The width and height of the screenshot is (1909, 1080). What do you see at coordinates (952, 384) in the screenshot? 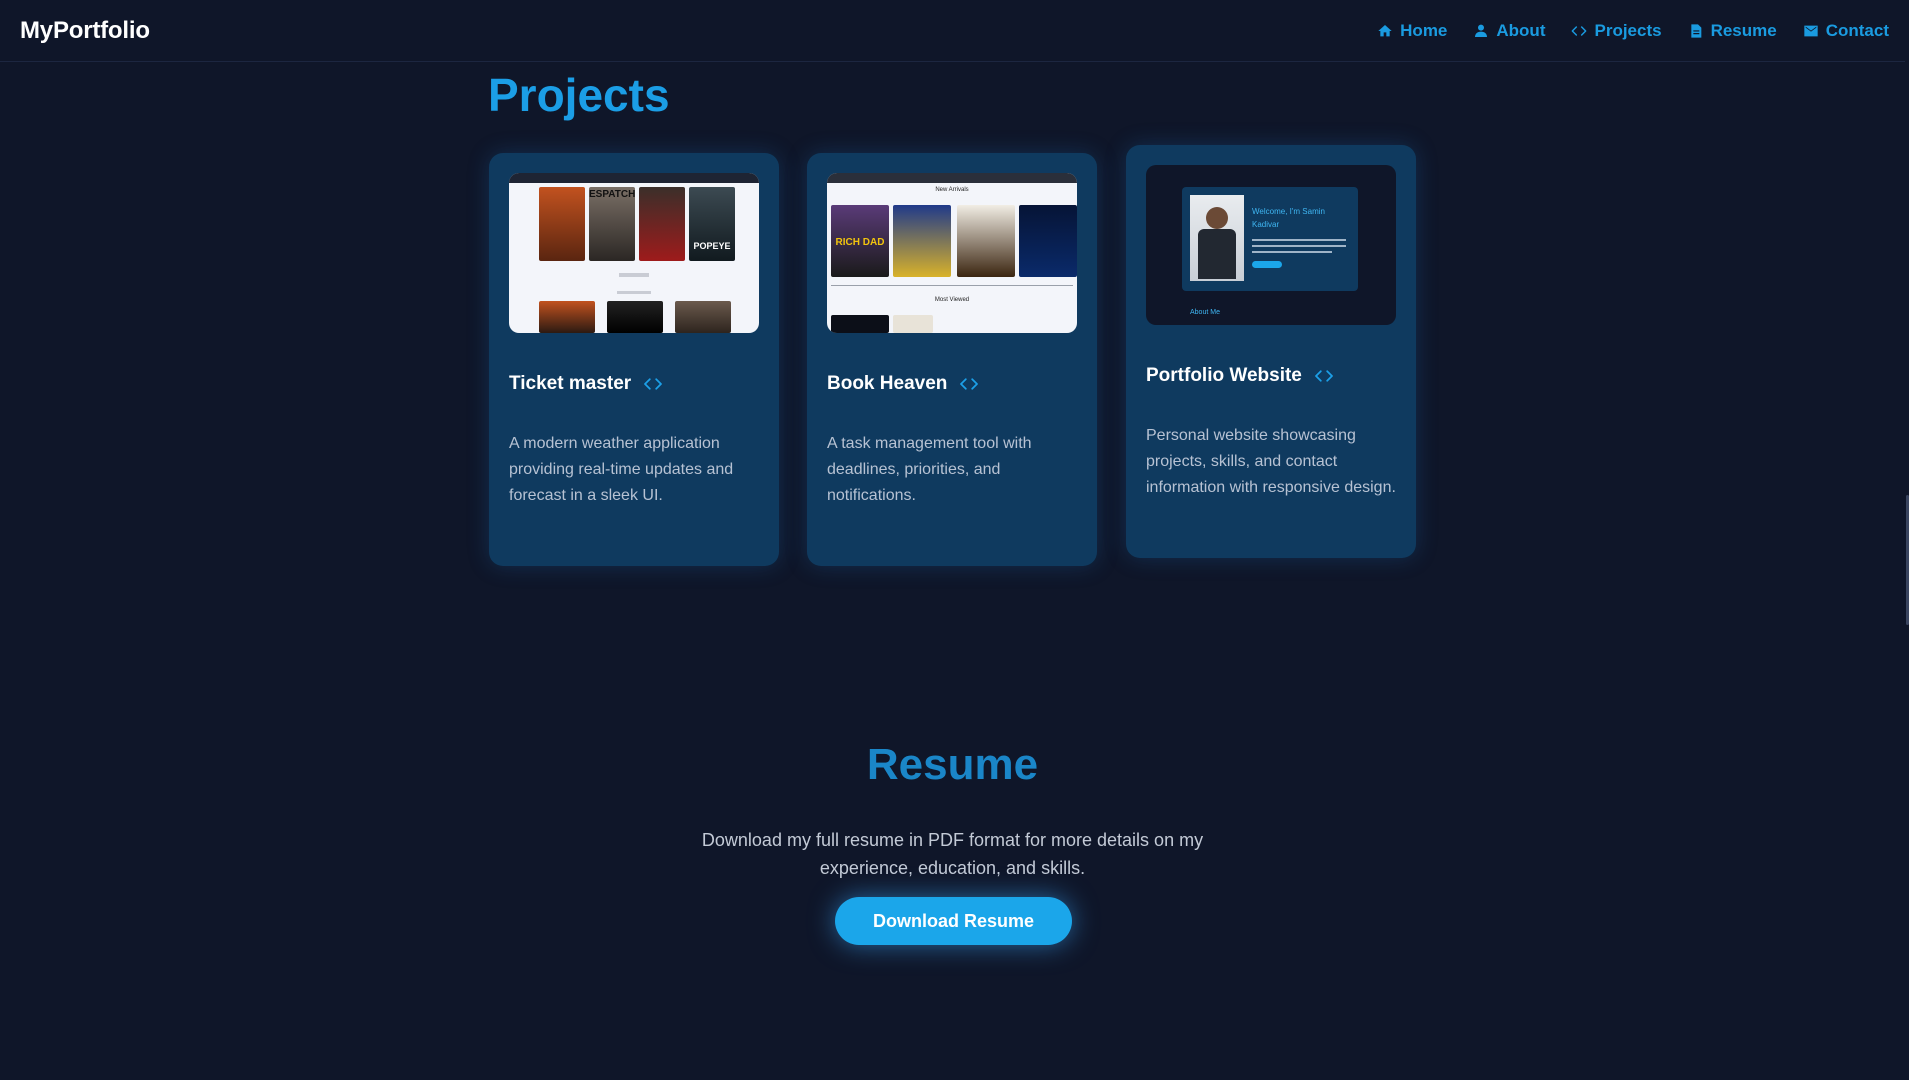
I see `card-title-row: Book Heaven` at bounding box center [952, 384].